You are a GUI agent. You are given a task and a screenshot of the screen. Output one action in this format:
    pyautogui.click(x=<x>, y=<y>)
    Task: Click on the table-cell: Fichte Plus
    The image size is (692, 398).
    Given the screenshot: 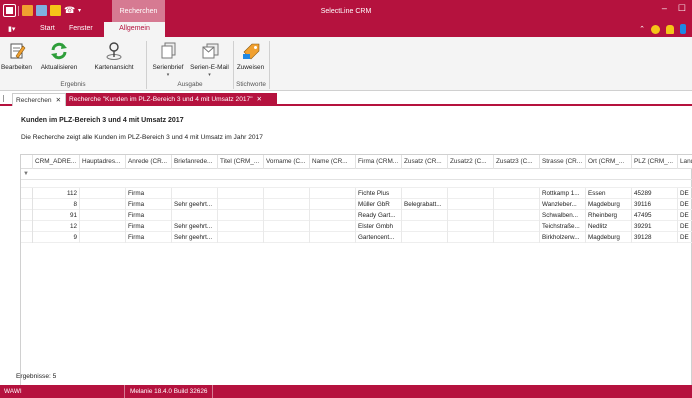 What is the action you would take?
    pyautogui.click(x=379, y=193)
    